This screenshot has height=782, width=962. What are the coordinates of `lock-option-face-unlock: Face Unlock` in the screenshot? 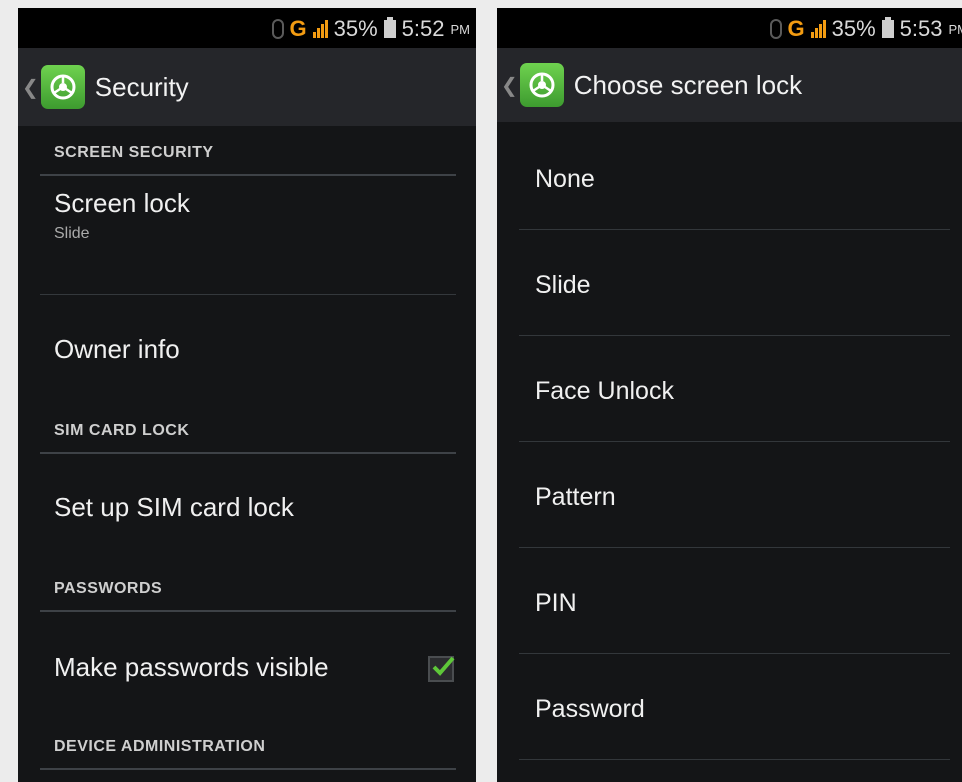 It's located at (740, 391).